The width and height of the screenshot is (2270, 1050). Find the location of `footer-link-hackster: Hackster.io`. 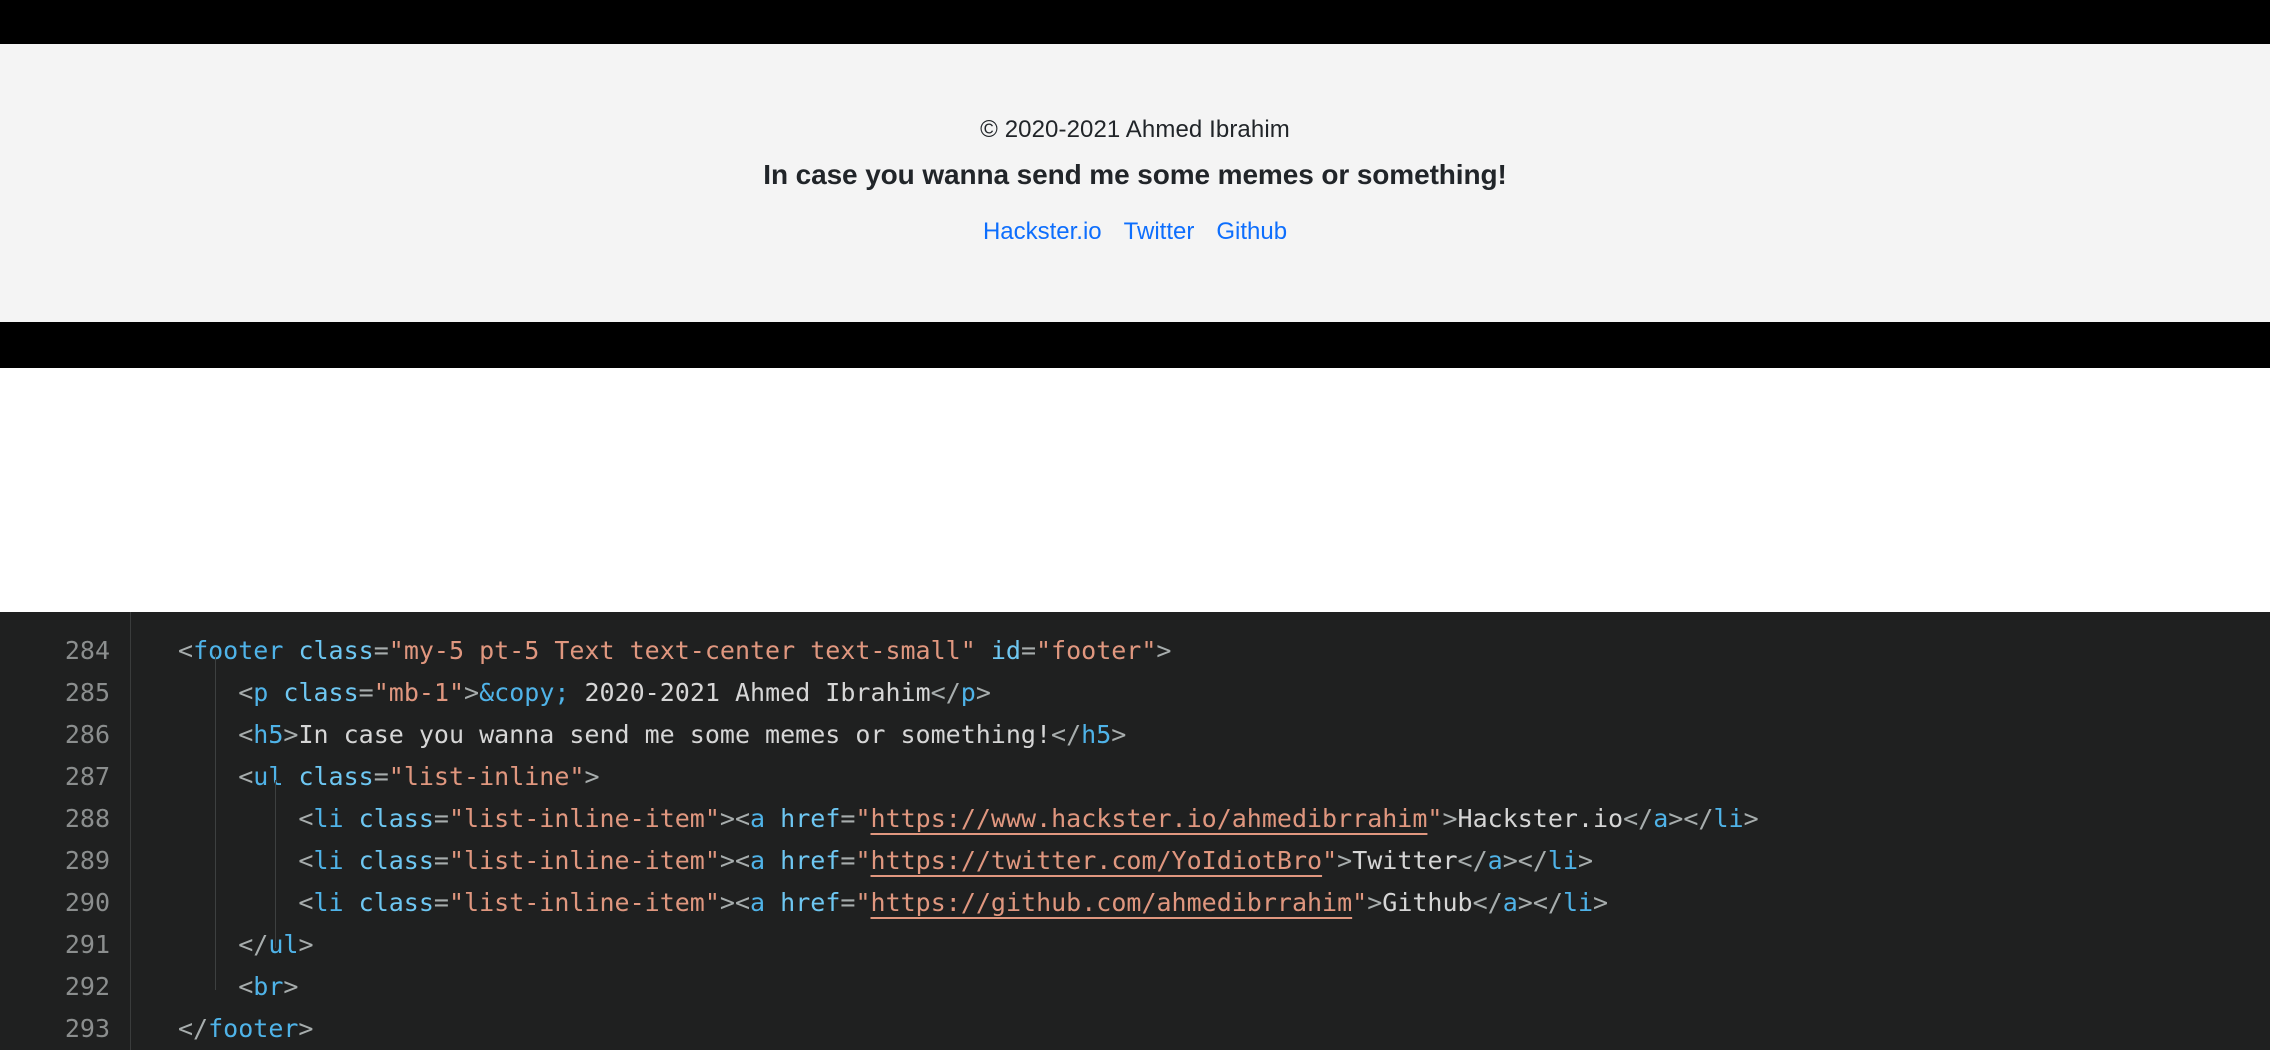

footer-link-hackster: Hackster.io is located at coordinates (1042, 231).